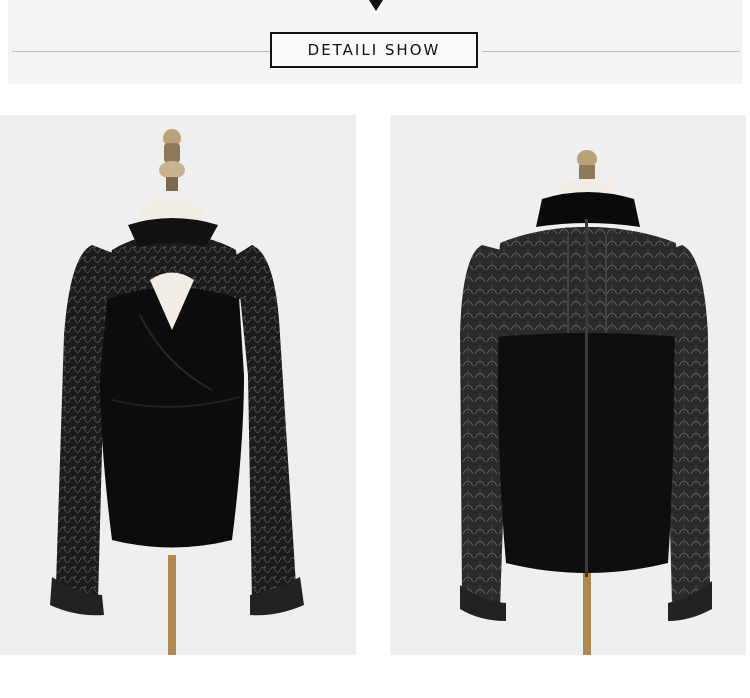 The width and height of the screenshot is (750, 698). What do you see at coordinates (376, 5) in the screenshot?
I see `triangle-down-icon` at bounding box center [376, 5].